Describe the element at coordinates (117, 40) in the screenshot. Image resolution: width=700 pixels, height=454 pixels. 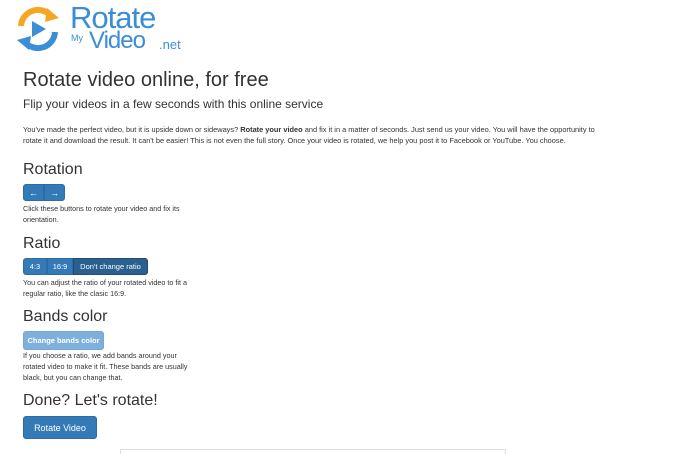
I see `logo-word-video: Video` at that location.